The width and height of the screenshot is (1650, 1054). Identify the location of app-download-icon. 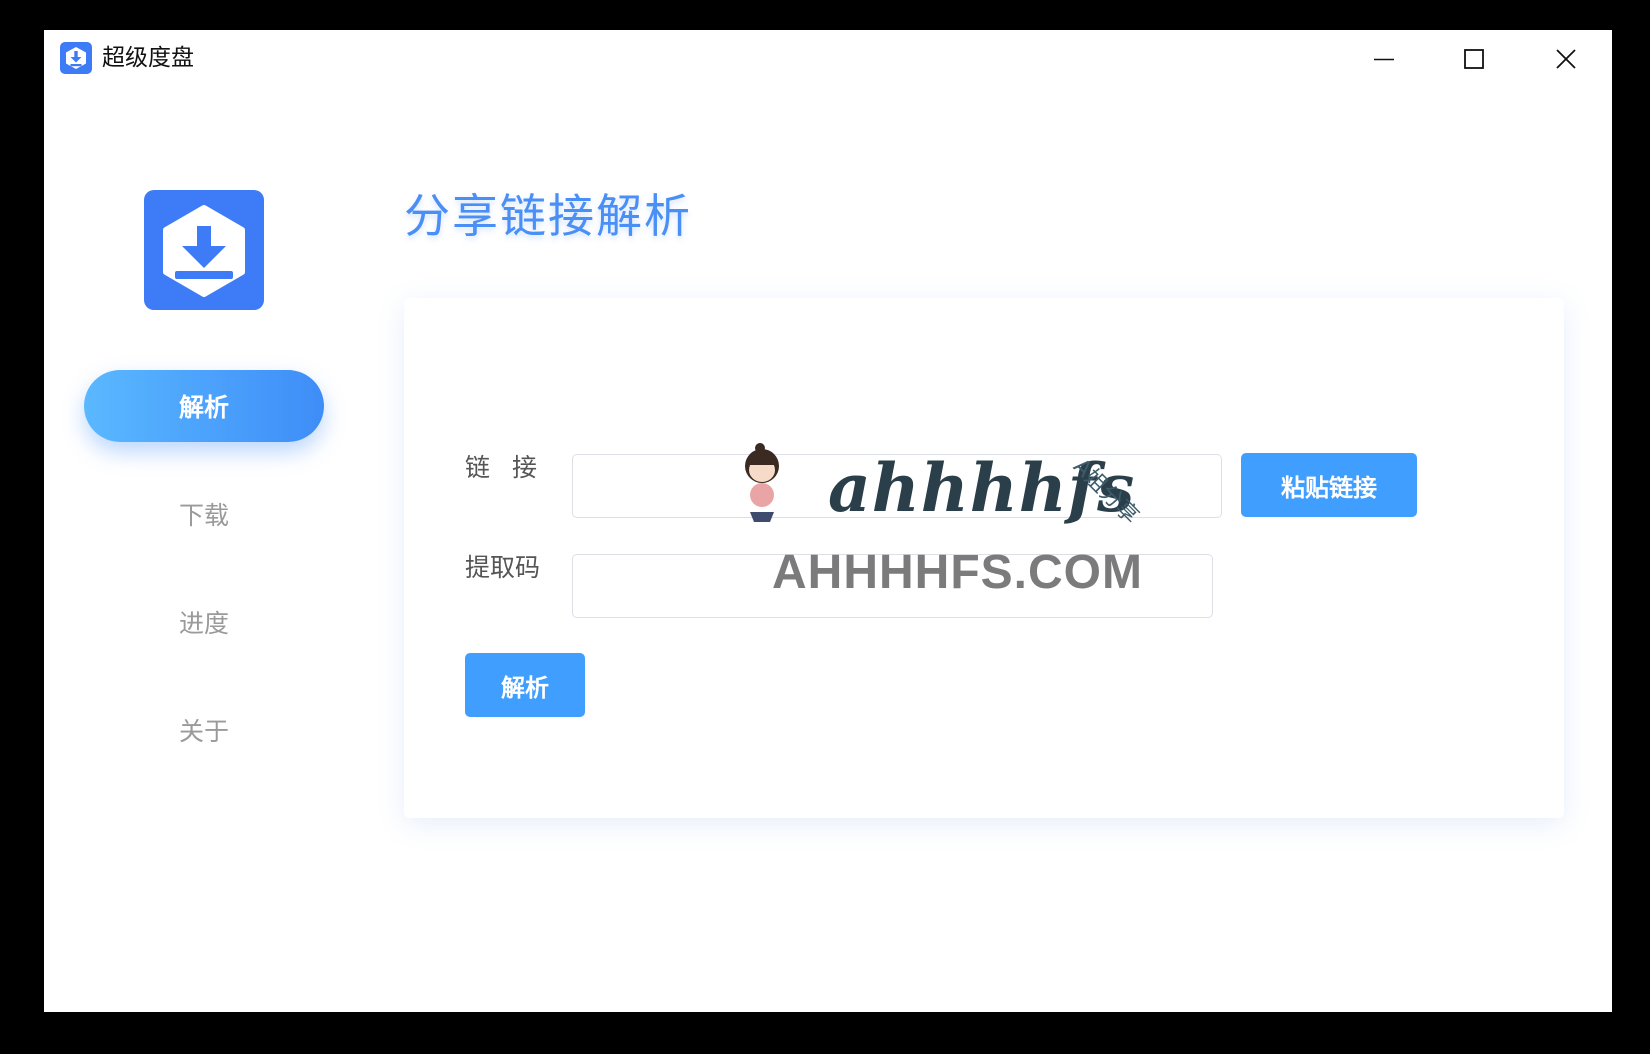
(76, 58).